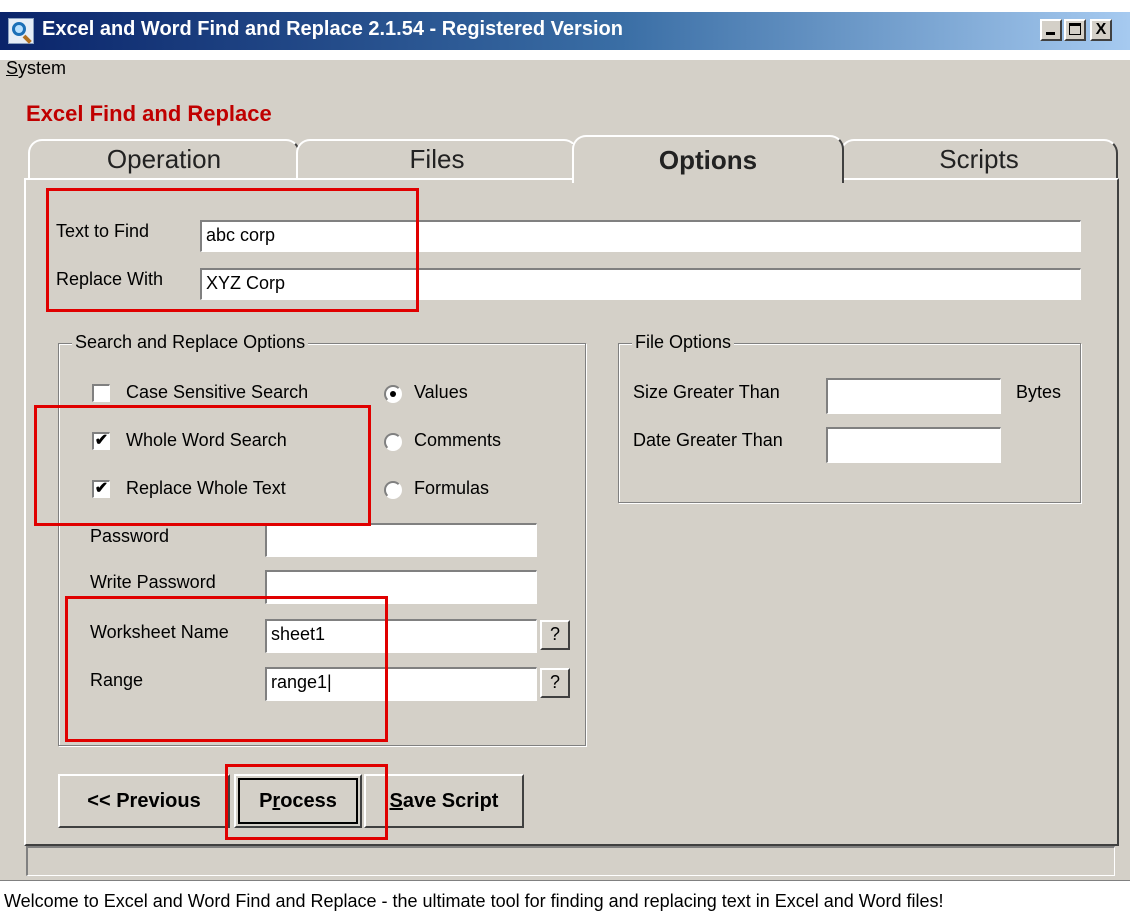  I want to click on values-label: Values, so click(441, 392).